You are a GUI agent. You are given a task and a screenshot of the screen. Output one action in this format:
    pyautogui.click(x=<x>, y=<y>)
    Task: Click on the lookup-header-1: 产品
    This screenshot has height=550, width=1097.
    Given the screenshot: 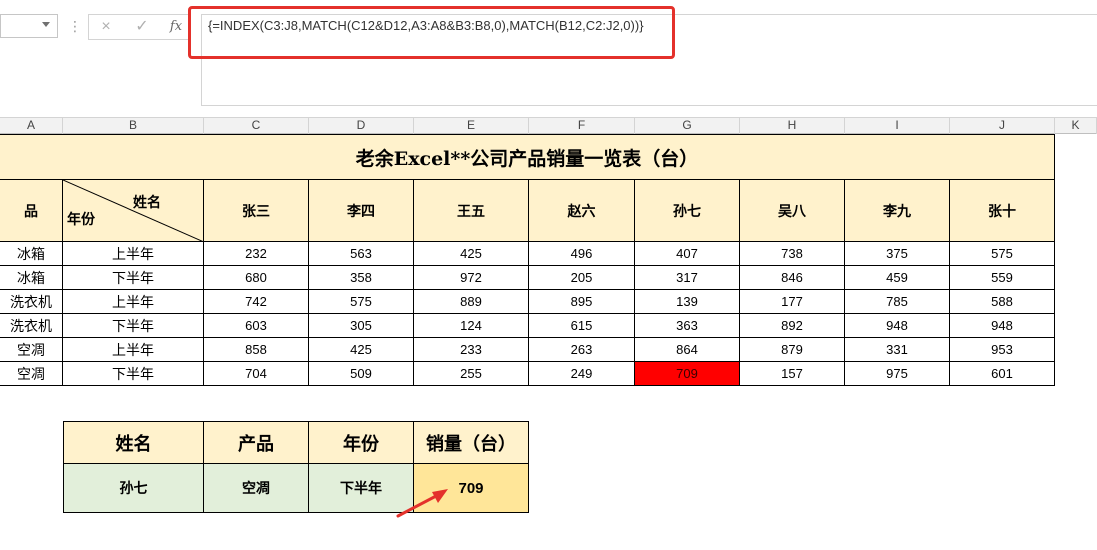 What is the action you would take?
    pyautogui.click(x=256, y=442)
    